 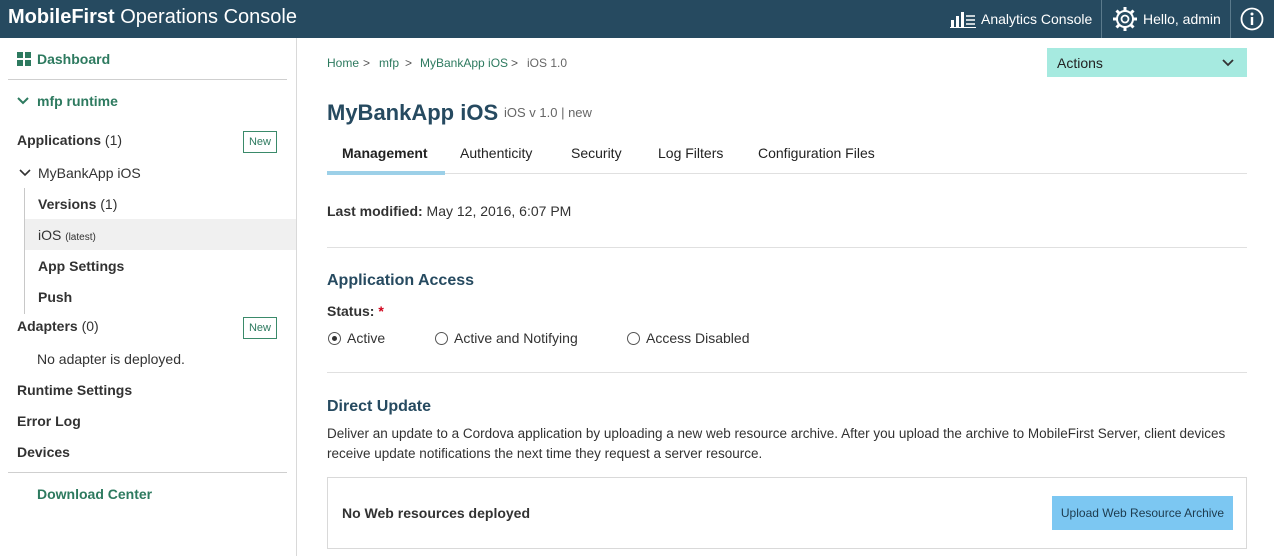 I want to click on sidebar-item-dashboard: Dashboard, so click(x=73, y=59).